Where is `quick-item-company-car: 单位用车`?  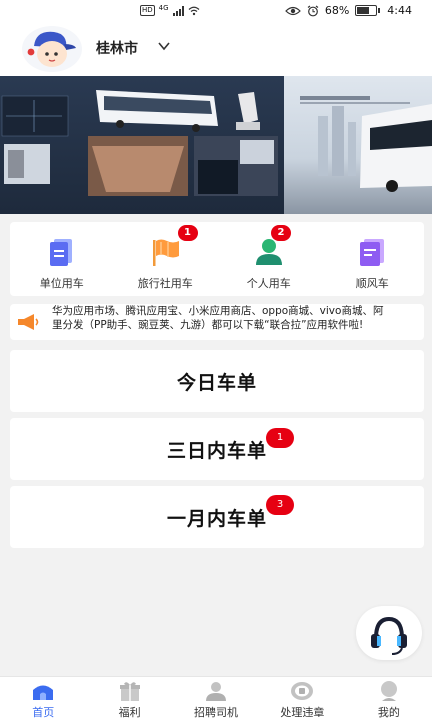
quick-item-company-car: 单位用车 is located at coordinates (62, 259).